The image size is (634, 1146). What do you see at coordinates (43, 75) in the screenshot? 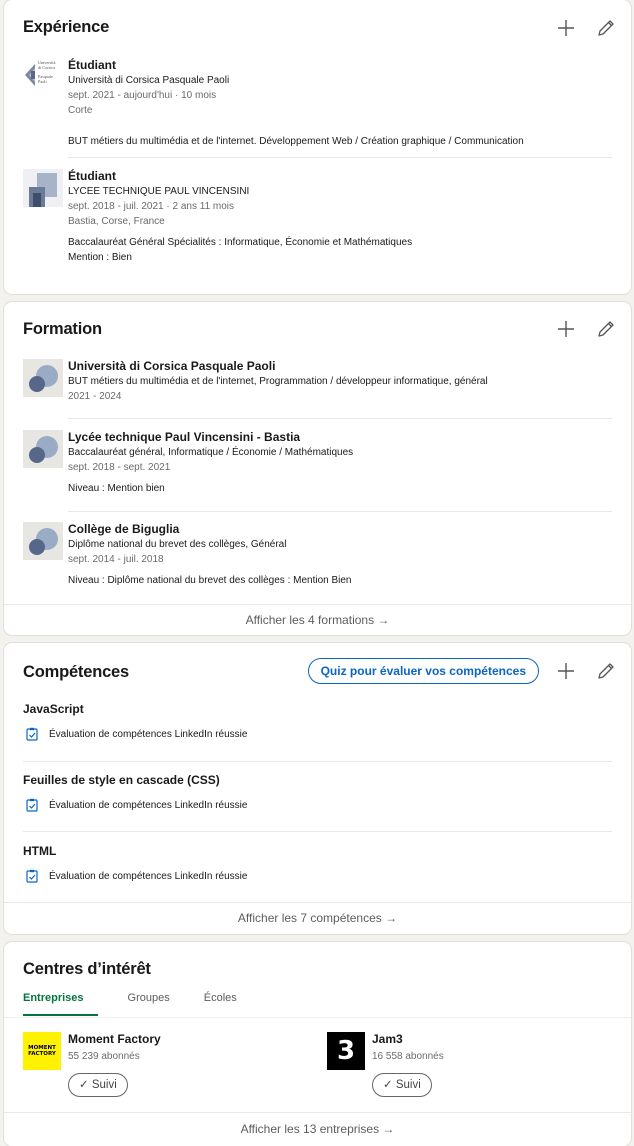
I see `university-logo: Università di Corsica Pasquale Paoli` at bounding box center [43, 75].